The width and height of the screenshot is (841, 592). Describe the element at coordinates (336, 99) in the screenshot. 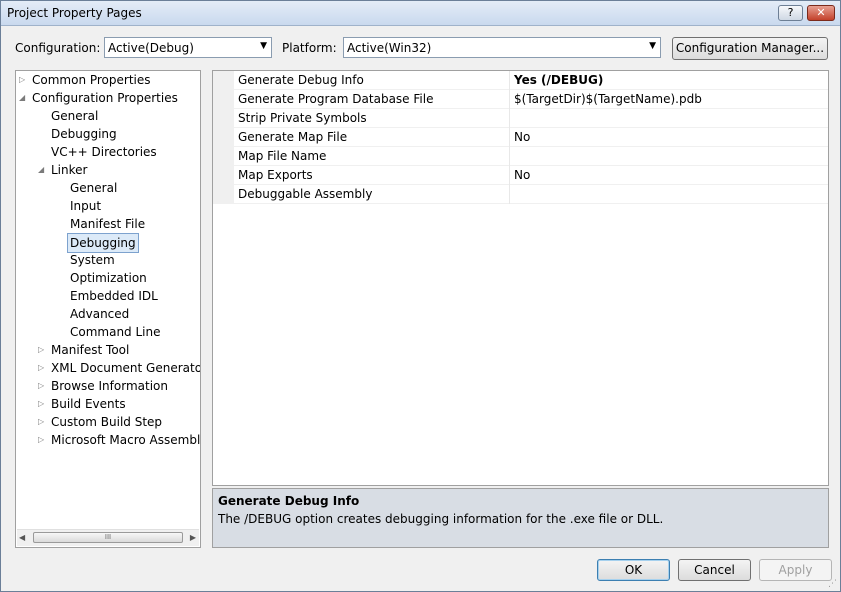

I see `property-name: Generate Program Database File` at that location.